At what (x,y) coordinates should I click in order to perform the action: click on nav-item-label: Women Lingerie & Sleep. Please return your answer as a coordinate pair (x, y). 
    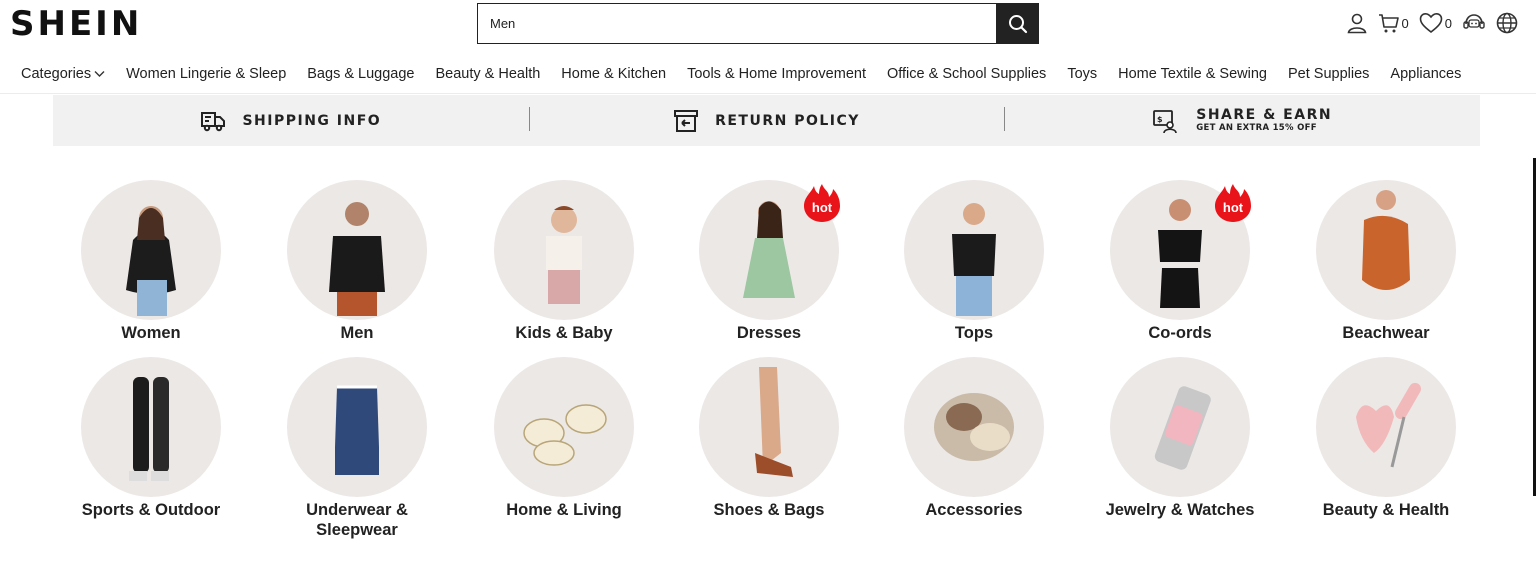
    Looking at the image, I should click on (206, 73).